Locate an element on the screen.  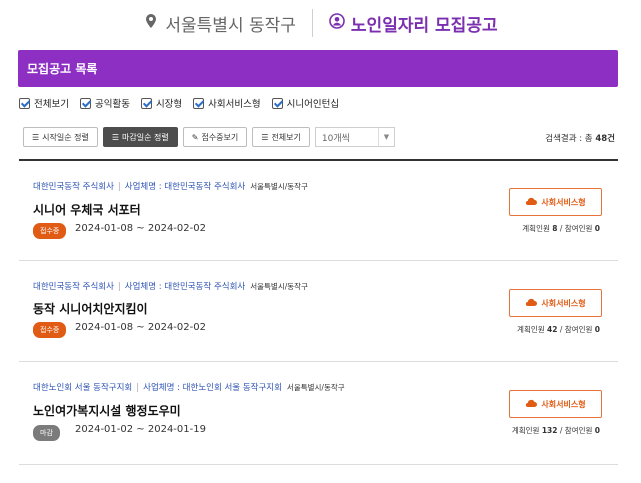
button-label: 전체보기 is located at coordinates (286, 137).